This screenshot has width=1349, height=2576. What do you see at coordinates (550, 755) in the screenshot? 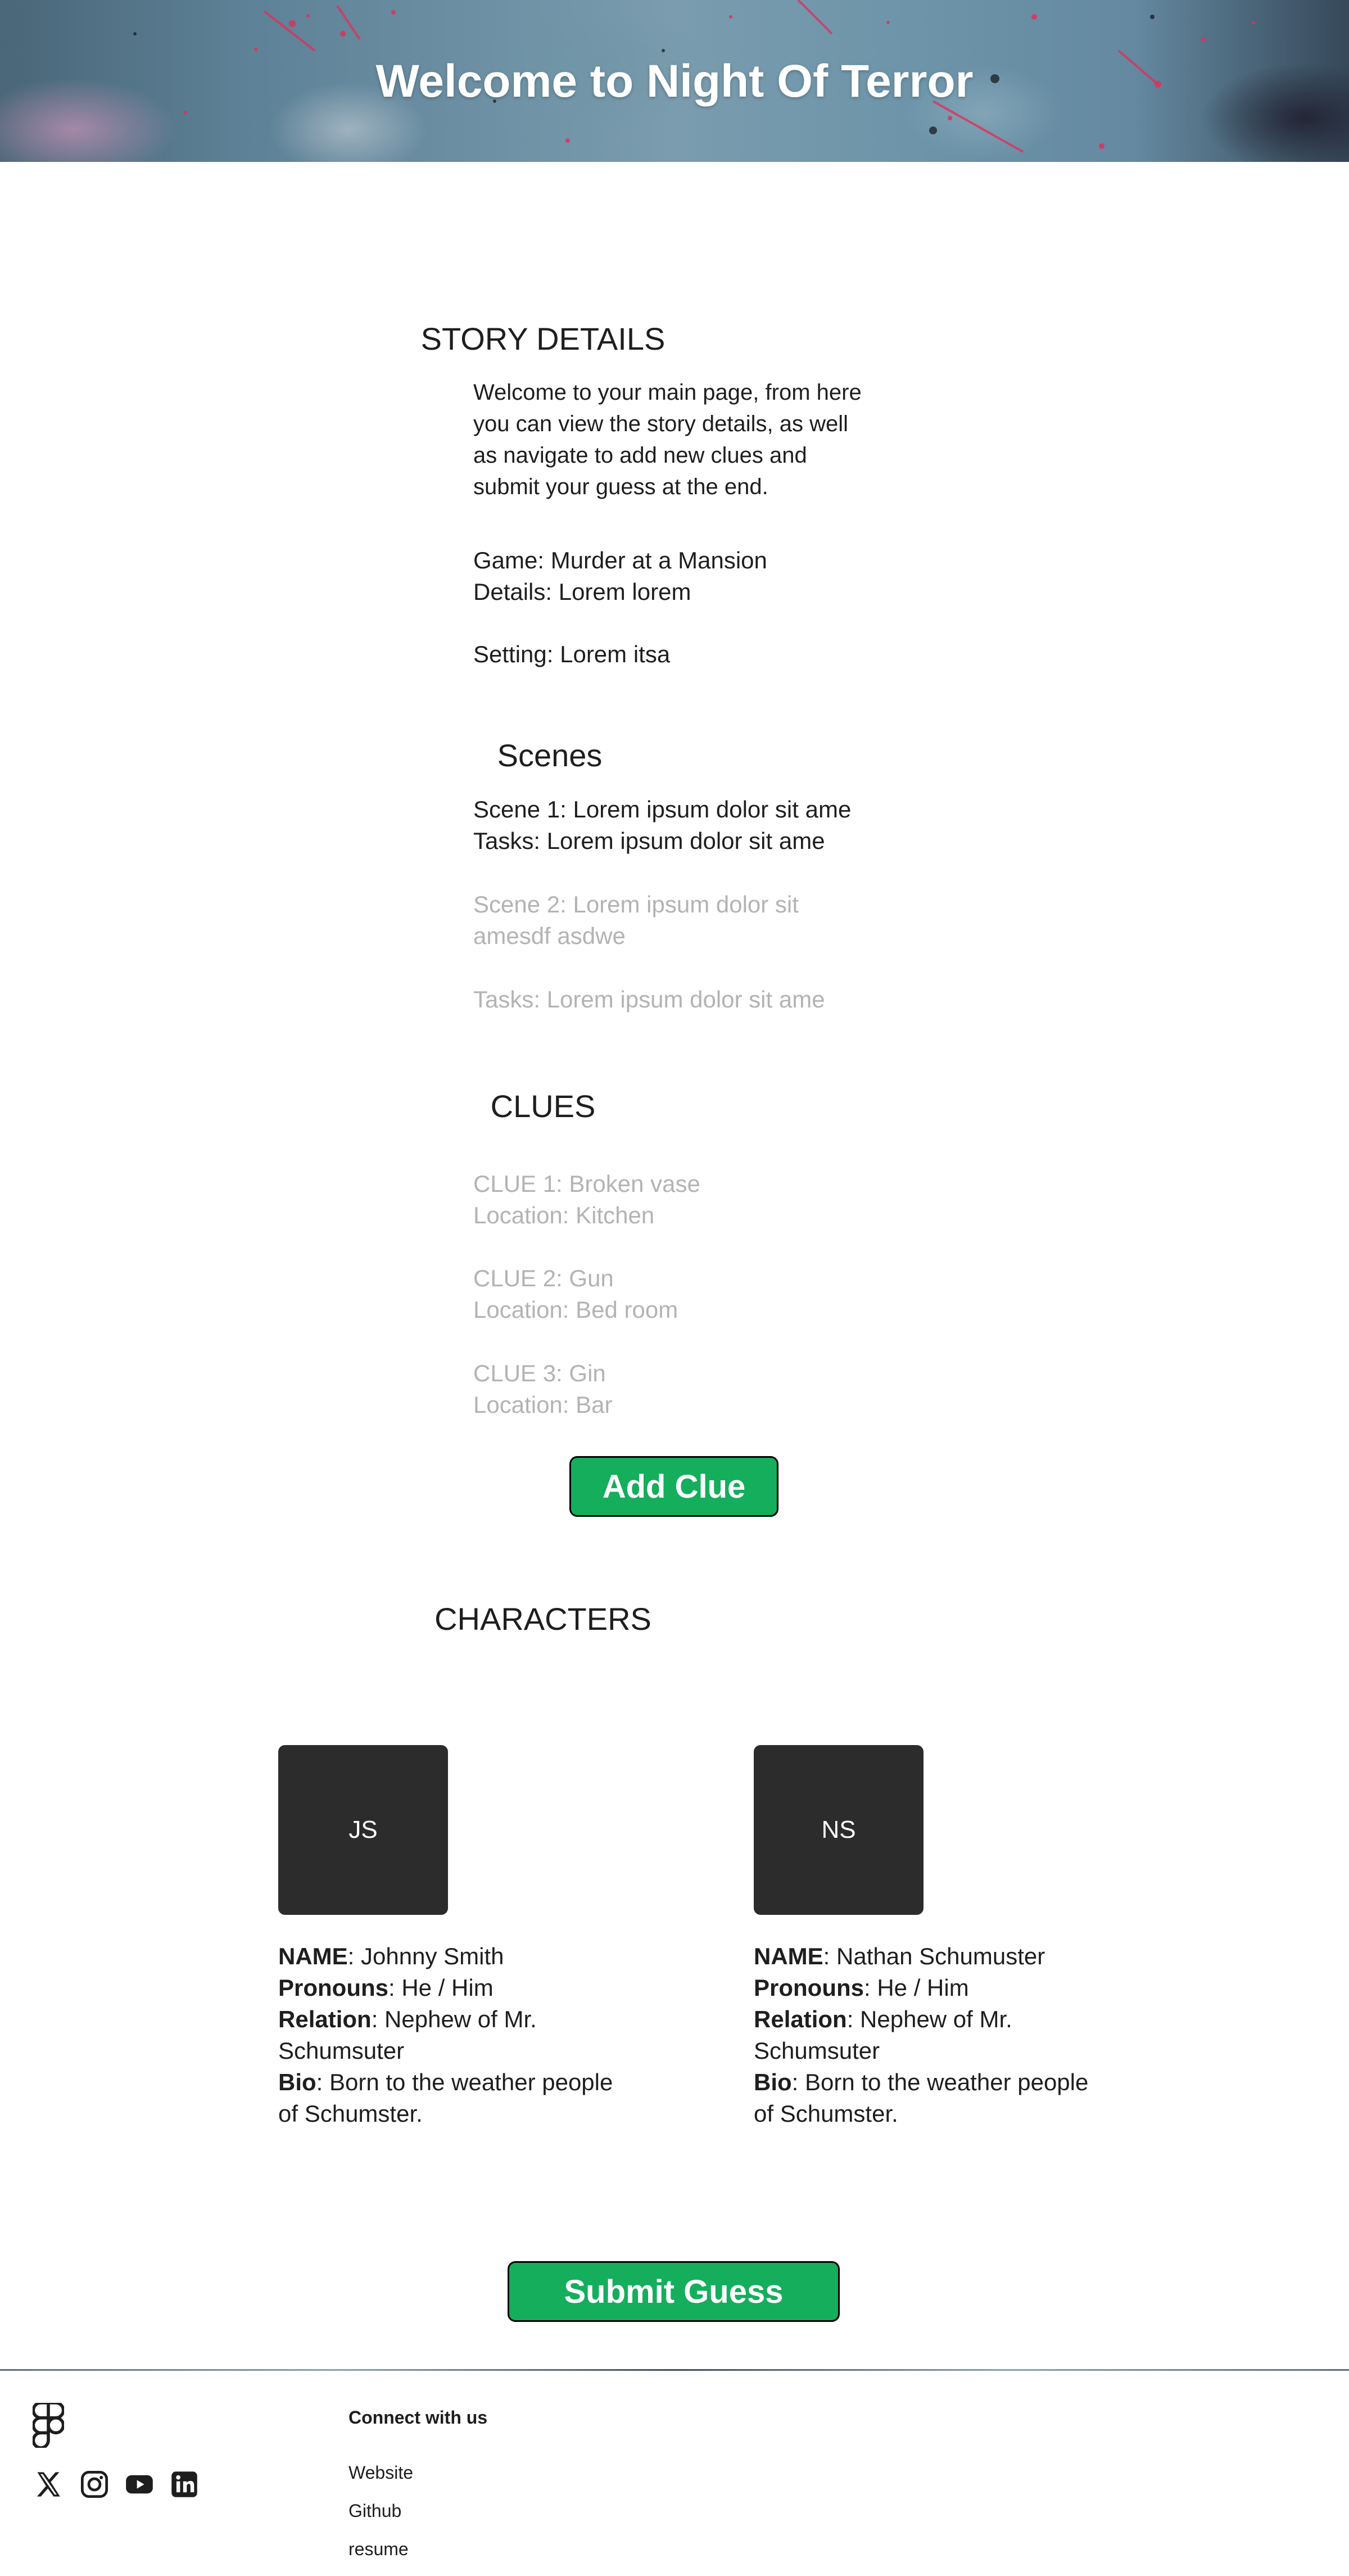
I see `scenes-heading: Scenes` at bounding box center [550, 755].